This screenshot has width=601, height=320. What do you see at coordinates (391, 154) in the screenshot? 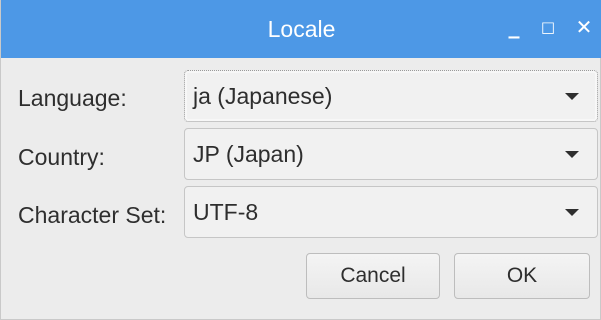
I see `country-select: JP (Japan)` at bounding box center [391, 154].